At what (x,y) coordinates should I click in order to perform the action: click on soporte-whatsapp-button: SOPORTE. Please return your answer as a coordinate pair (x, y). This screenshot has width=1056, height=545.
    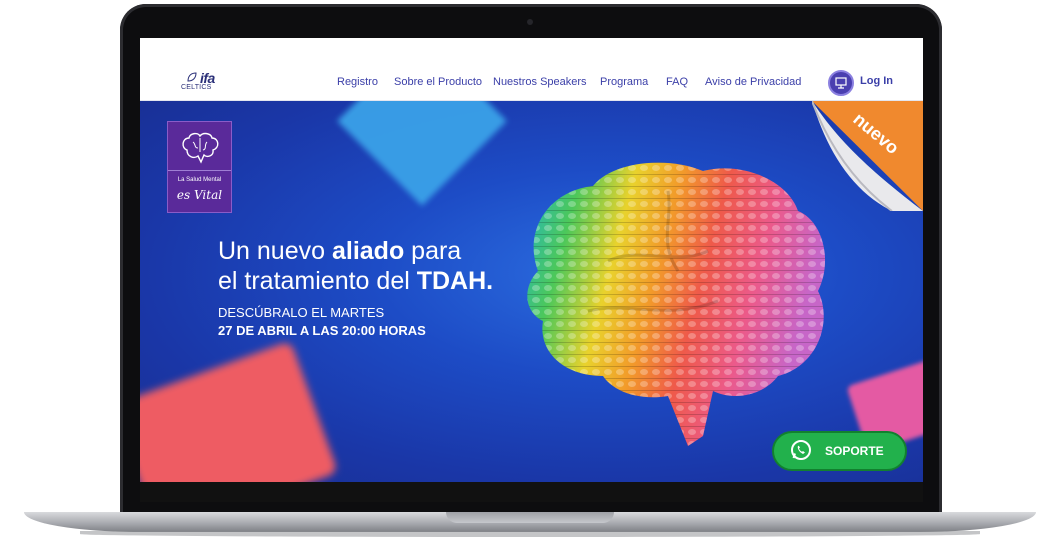
    Looking at the image, I should click on (839, 451).